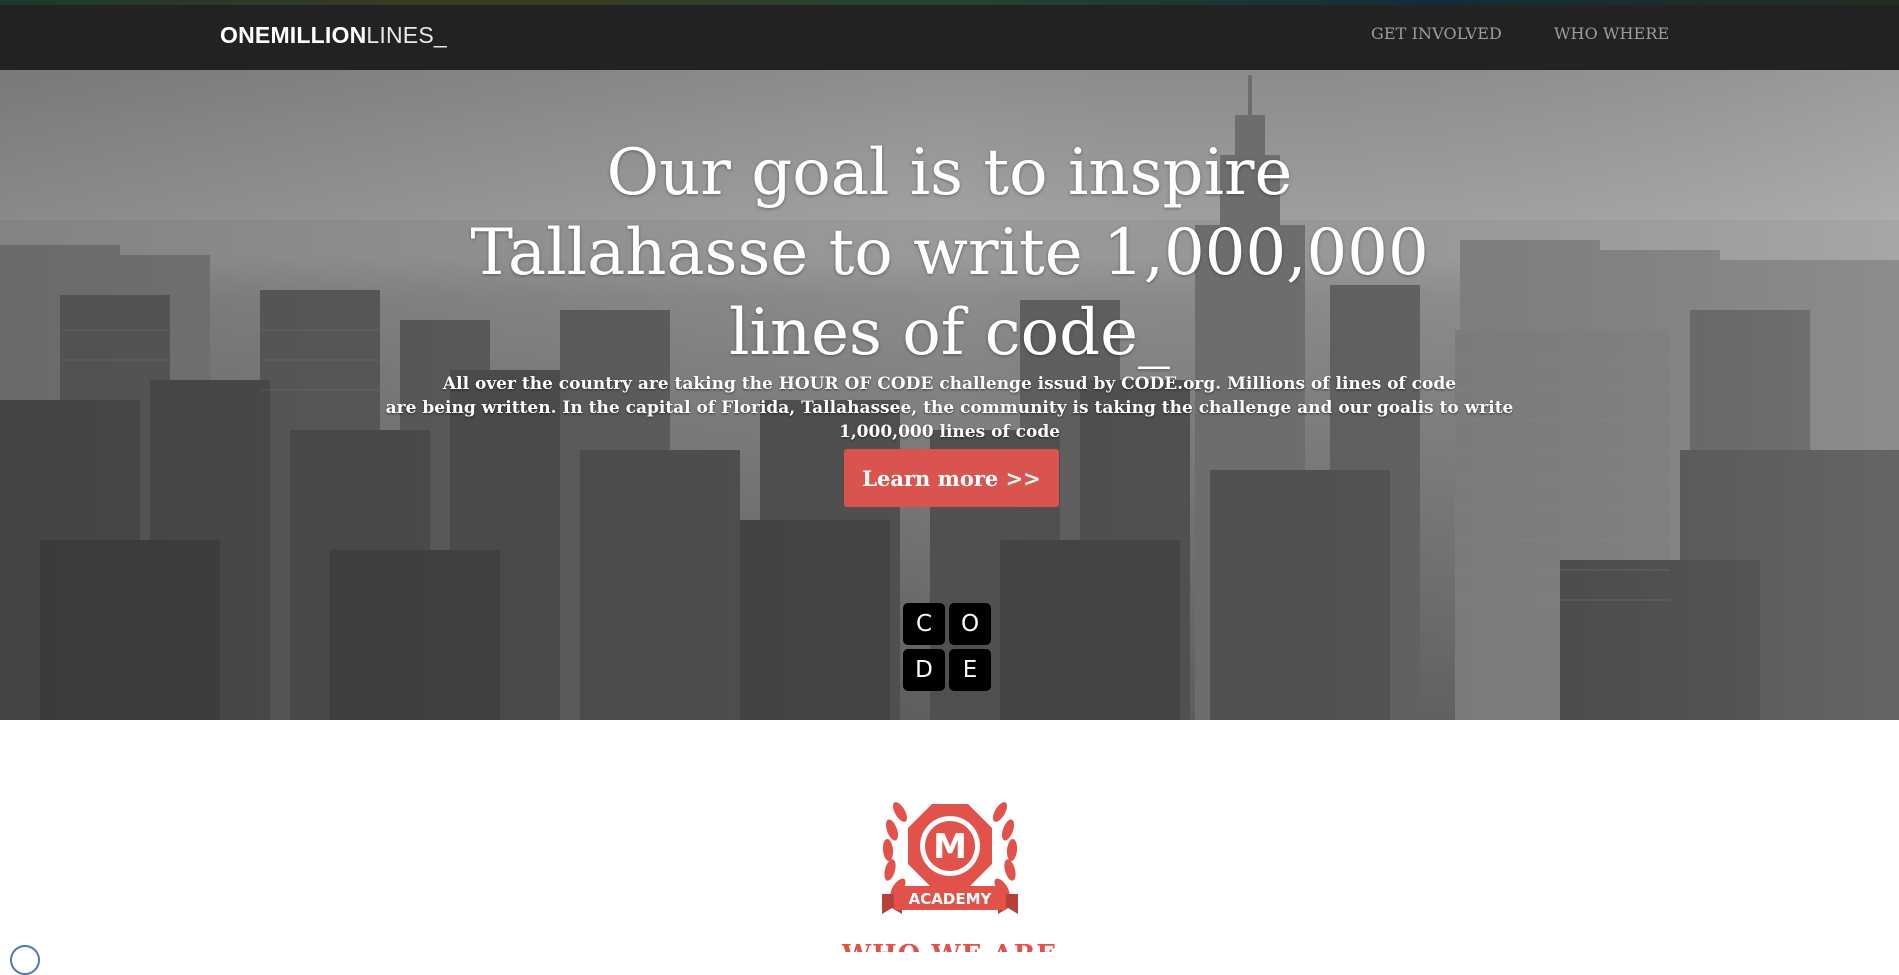 The image size is (1899, 975). I want to click on academy-badge-logo: M ACADEMY, so click(950, 858).